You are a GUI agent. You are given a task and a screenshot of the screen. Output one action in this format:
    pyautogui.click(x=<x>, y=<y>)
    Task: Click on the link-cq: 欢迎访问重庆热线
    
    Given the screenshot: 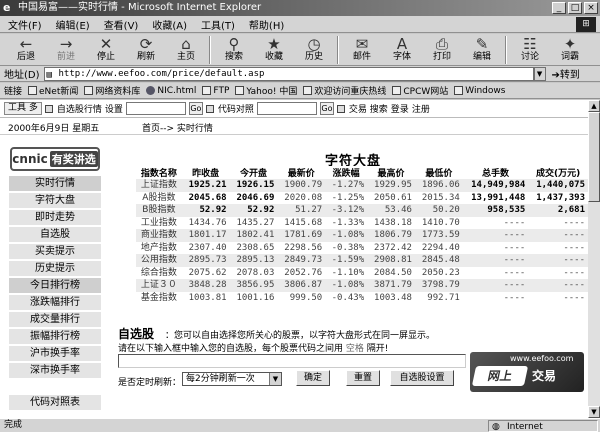 What is the action you would take?
    pyautogui.click(x=344, y=90)
    